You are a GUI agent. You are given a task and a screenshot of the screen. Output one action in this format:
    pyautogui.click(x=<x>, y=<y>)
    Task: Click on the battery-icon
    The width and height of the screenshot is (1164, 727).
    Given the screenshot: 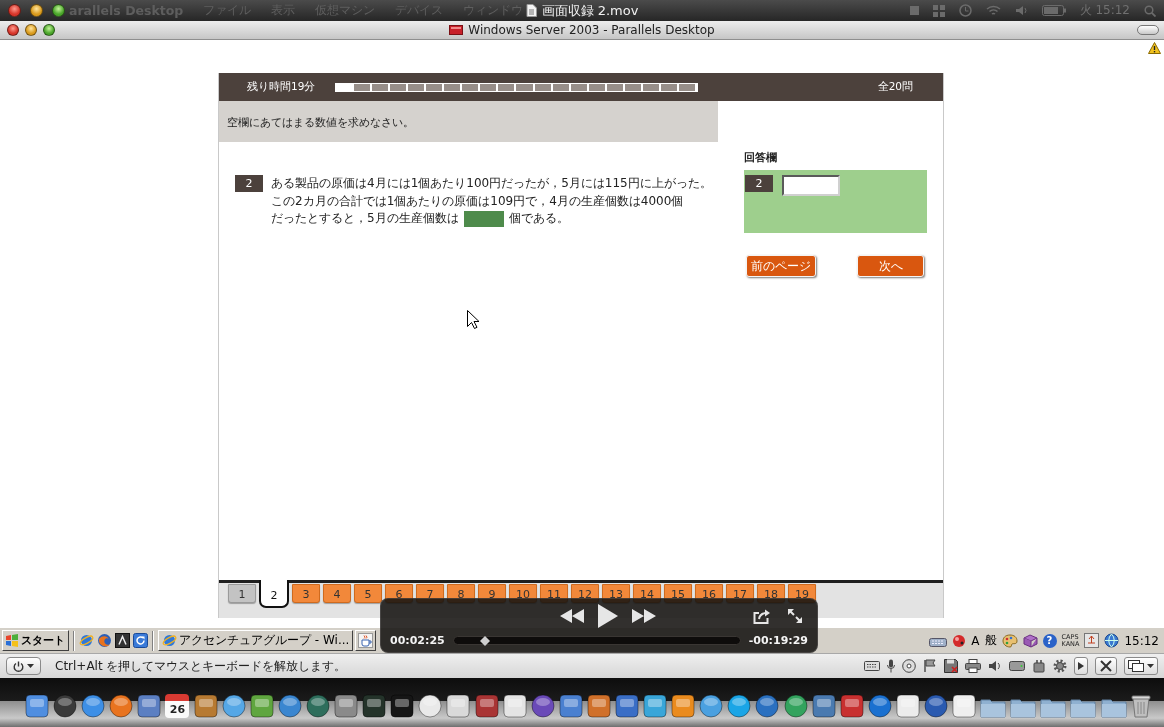 What is the action you would take?
    pyautogui.click(x=1053, y=10)
    